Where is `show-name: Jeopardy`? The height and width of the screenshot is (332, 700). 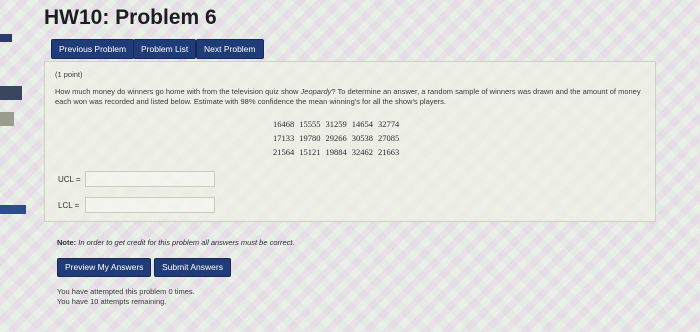 show-name: Jeopardy is located at coordinates (316, 91).